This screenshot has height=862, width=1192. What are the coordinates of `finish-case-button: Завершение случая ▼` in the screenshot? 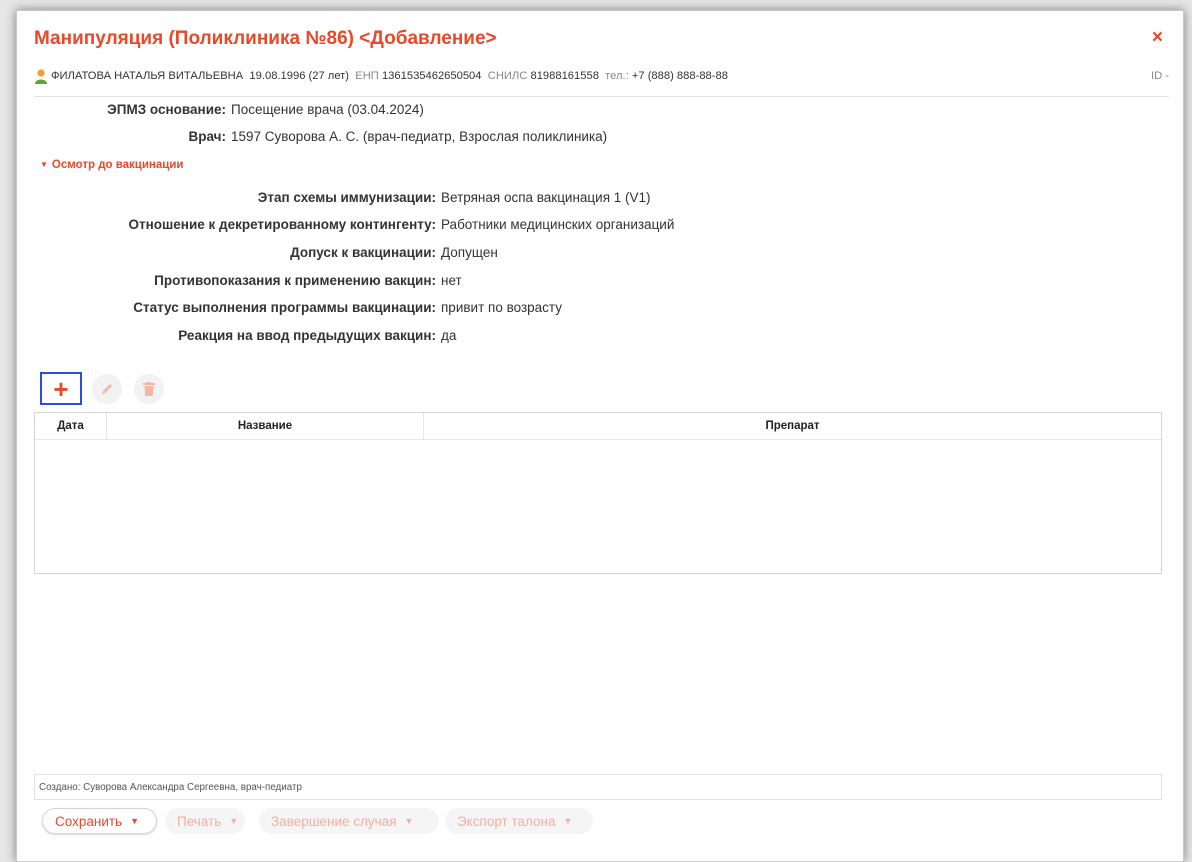 It's located at (349, 821).